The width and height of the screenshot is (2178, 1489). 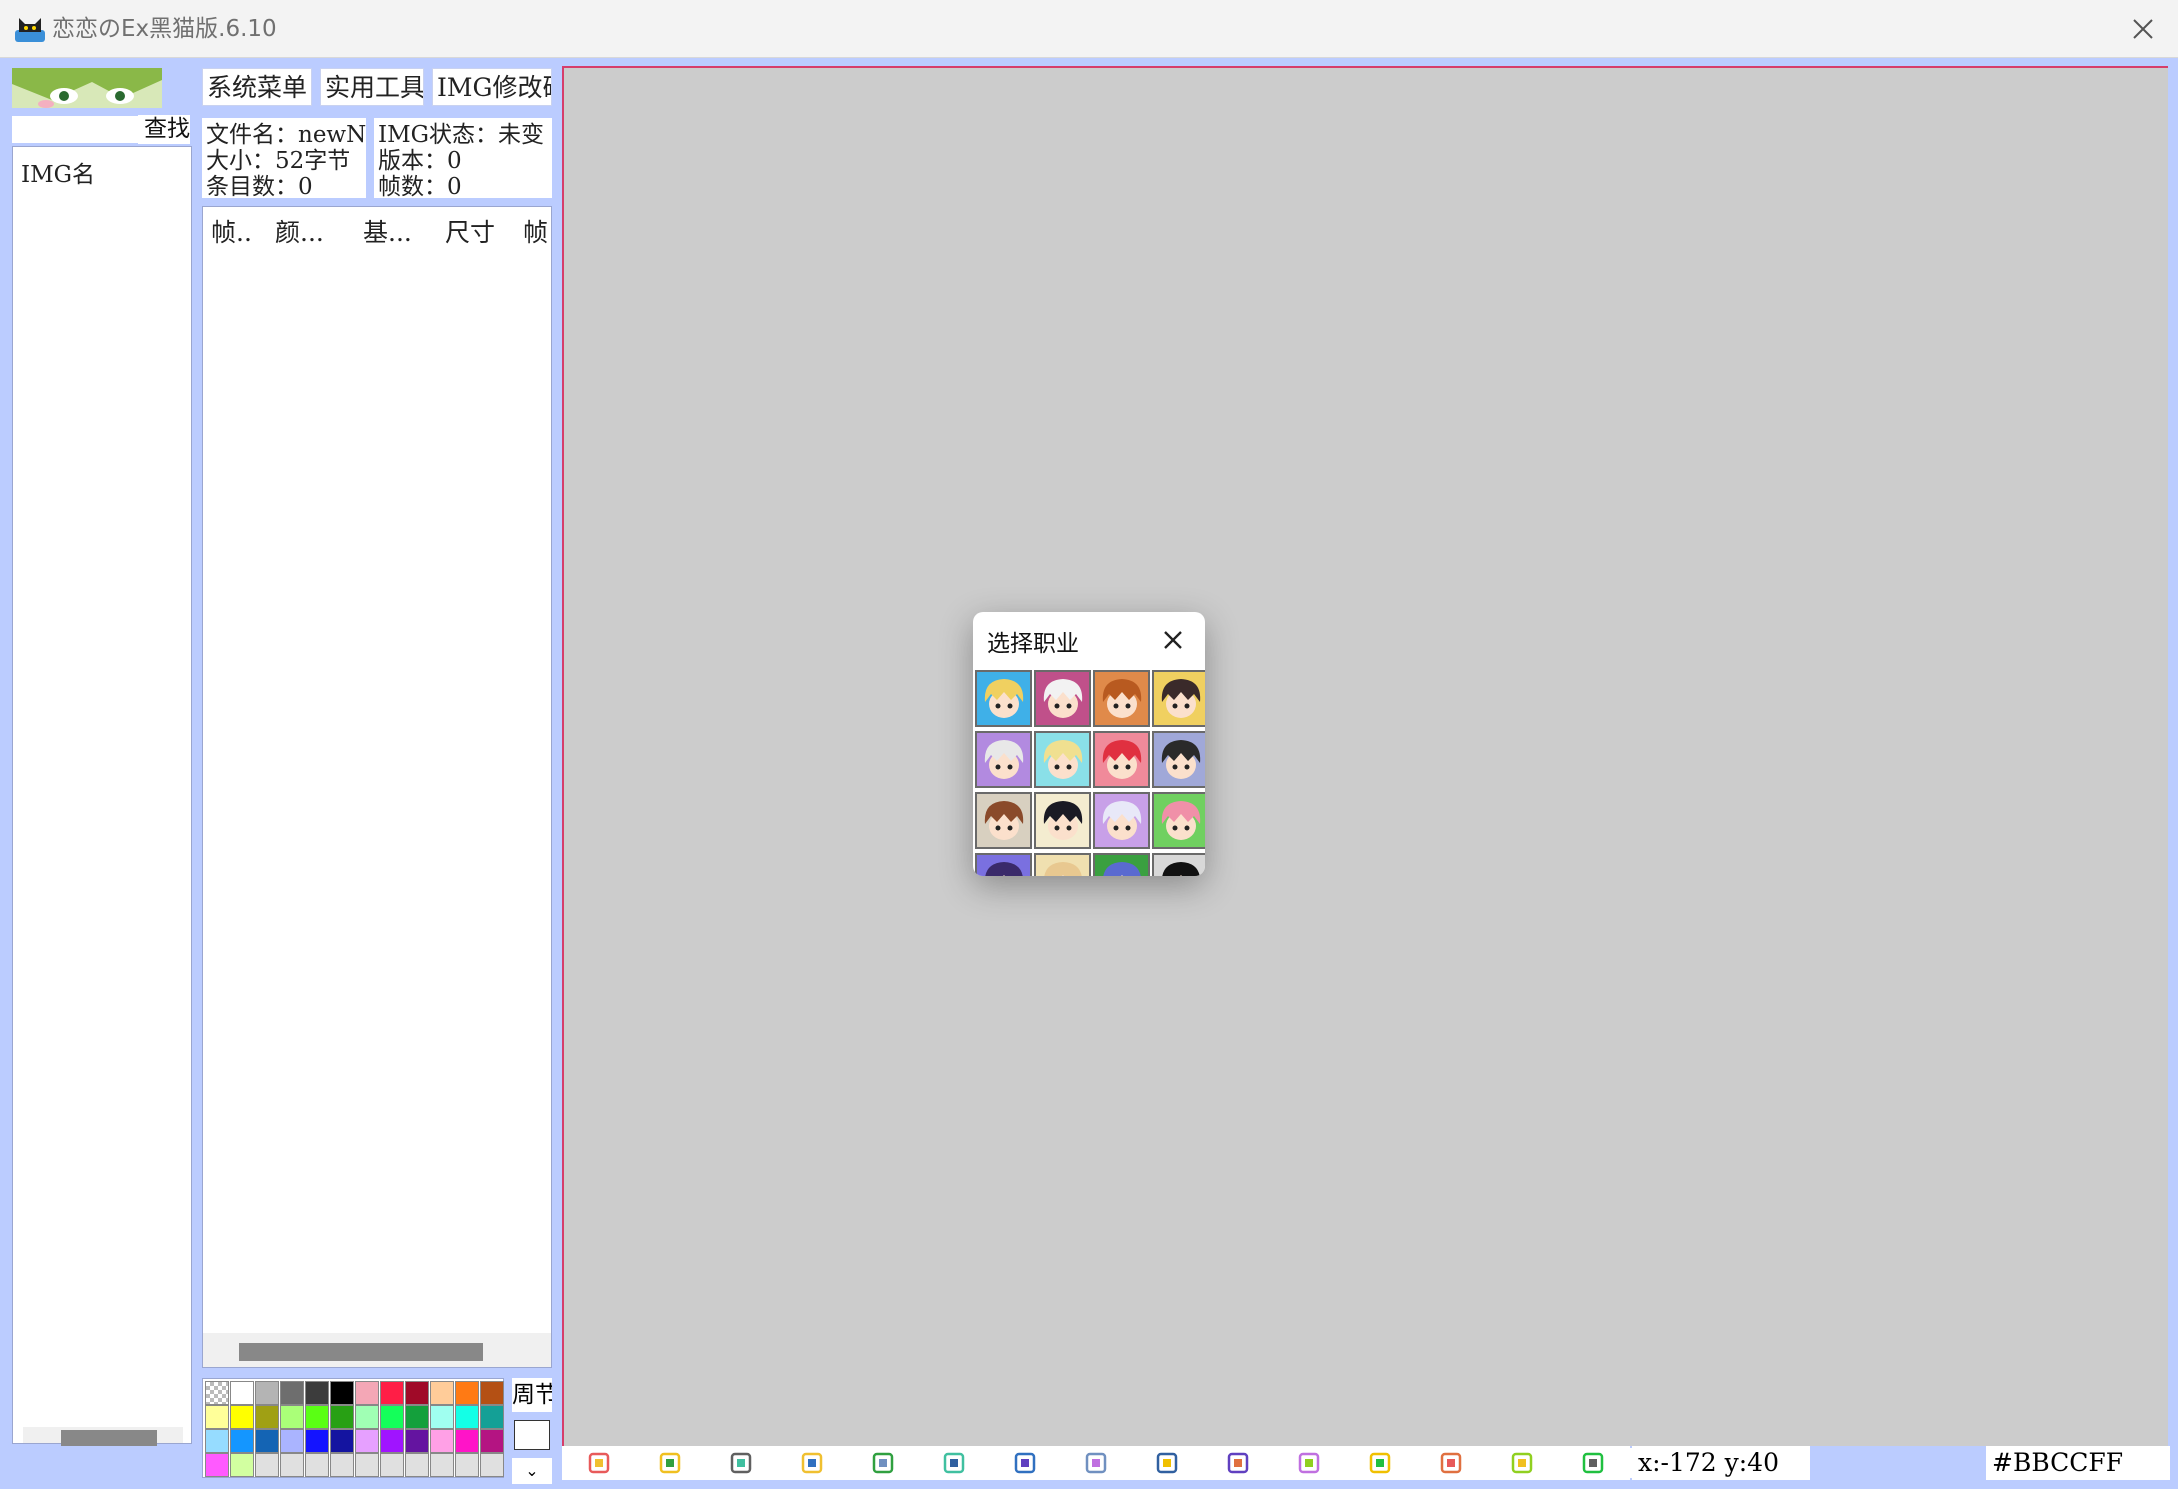 I want to click on table-scrollbar, so click(x=377, y=1350).